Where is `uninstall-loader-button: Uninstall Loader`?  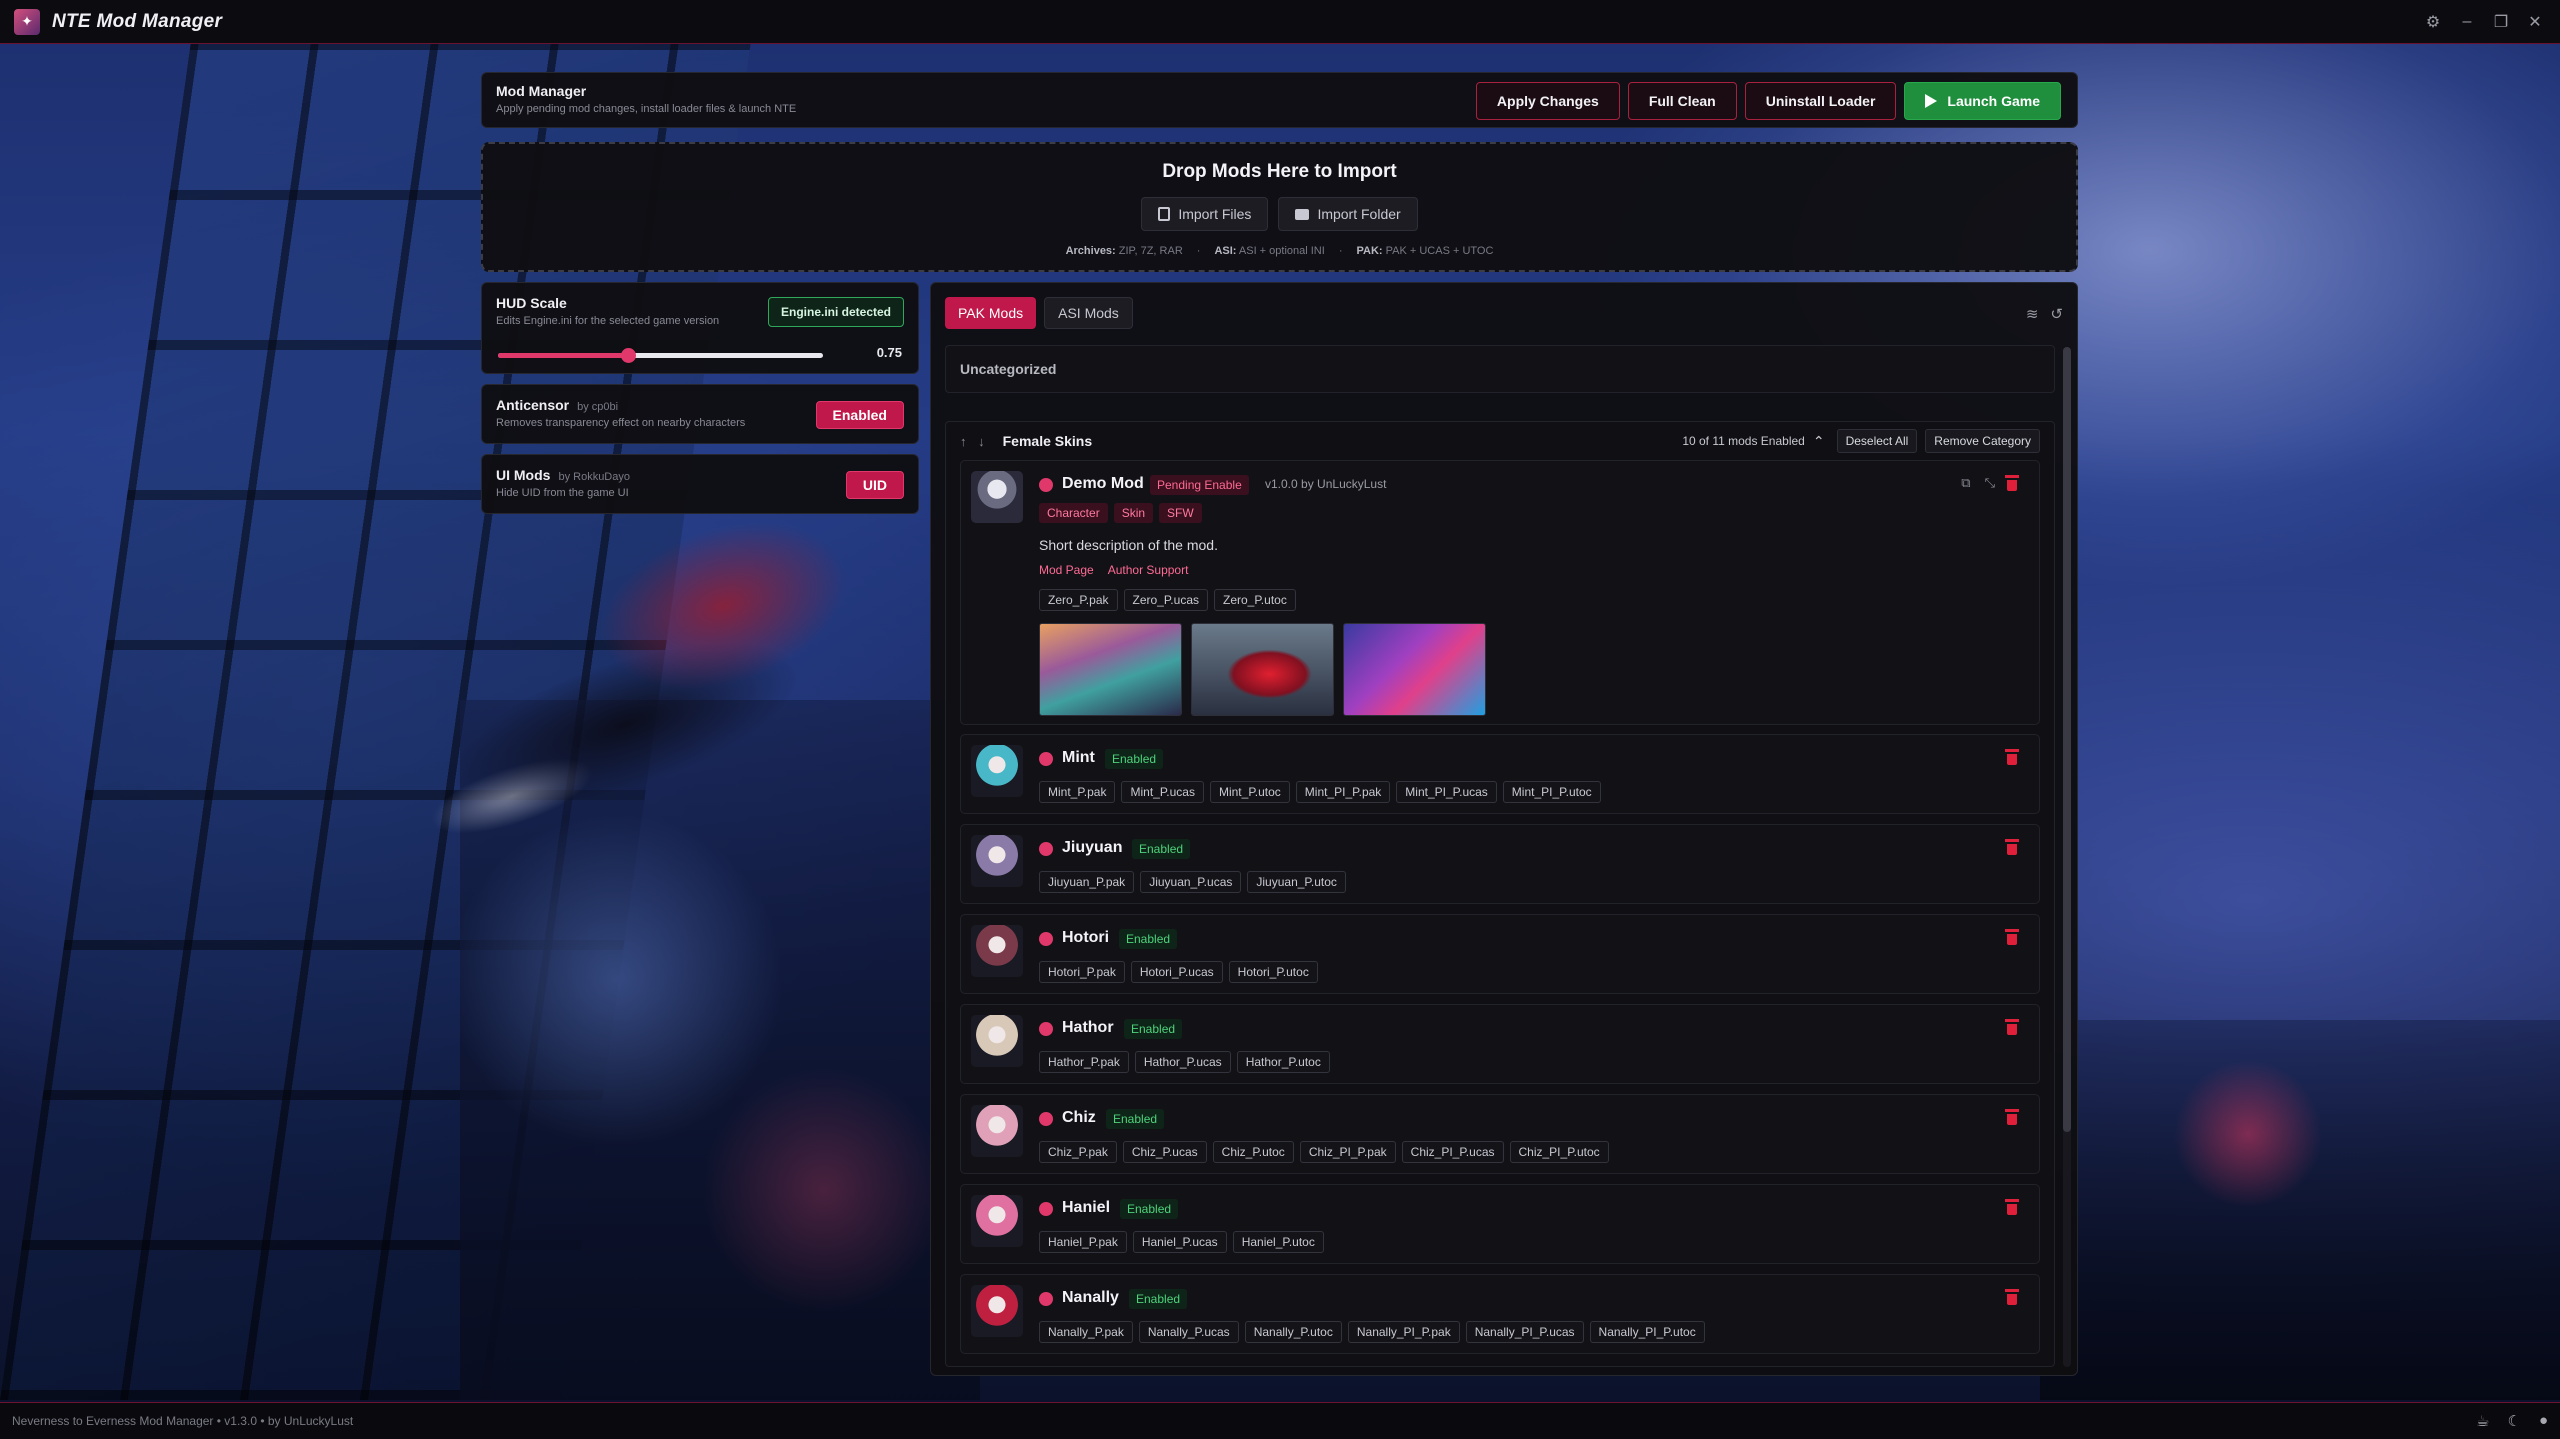 uninstall-loader-button: Uninstall Loader is located at coordinates (1820, 101).